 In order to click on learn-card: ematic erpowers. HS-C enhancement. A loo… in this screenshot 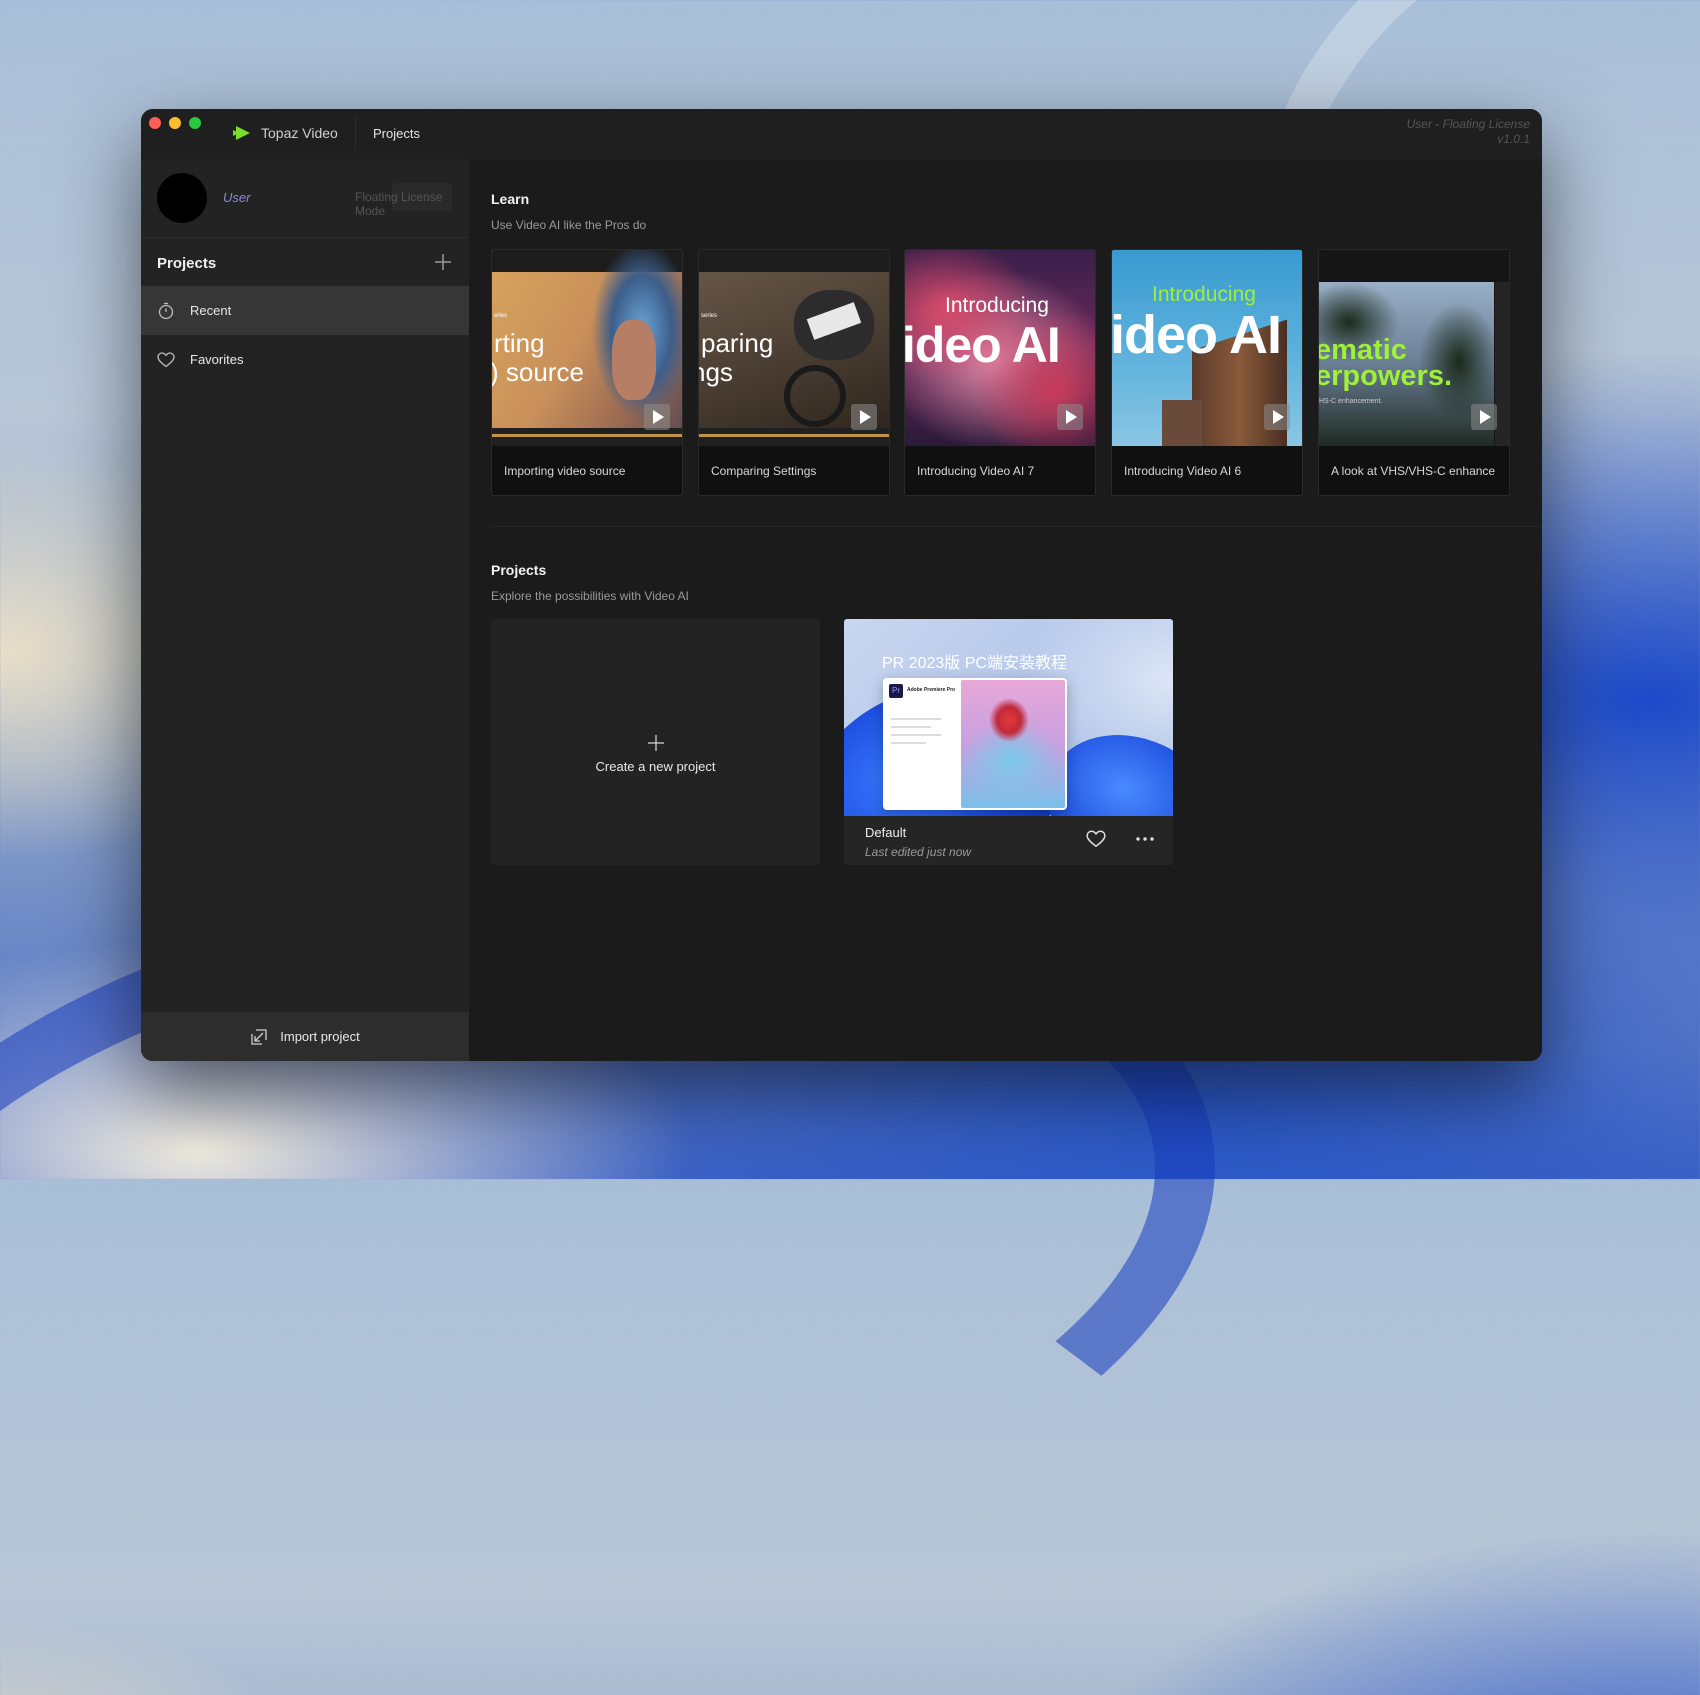, I will do `click(1414, 372)`.